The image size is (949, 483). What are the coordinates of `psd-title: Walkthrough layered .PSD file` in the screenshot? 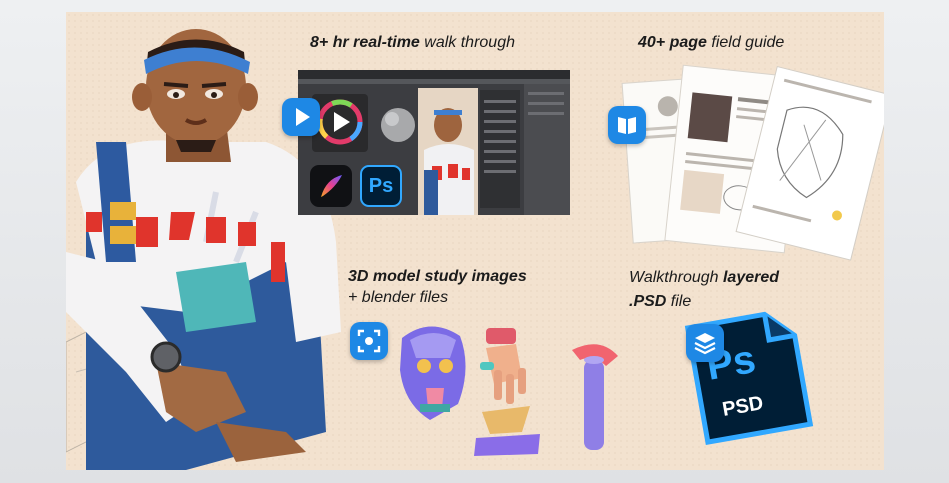 It's located at (704, 290).